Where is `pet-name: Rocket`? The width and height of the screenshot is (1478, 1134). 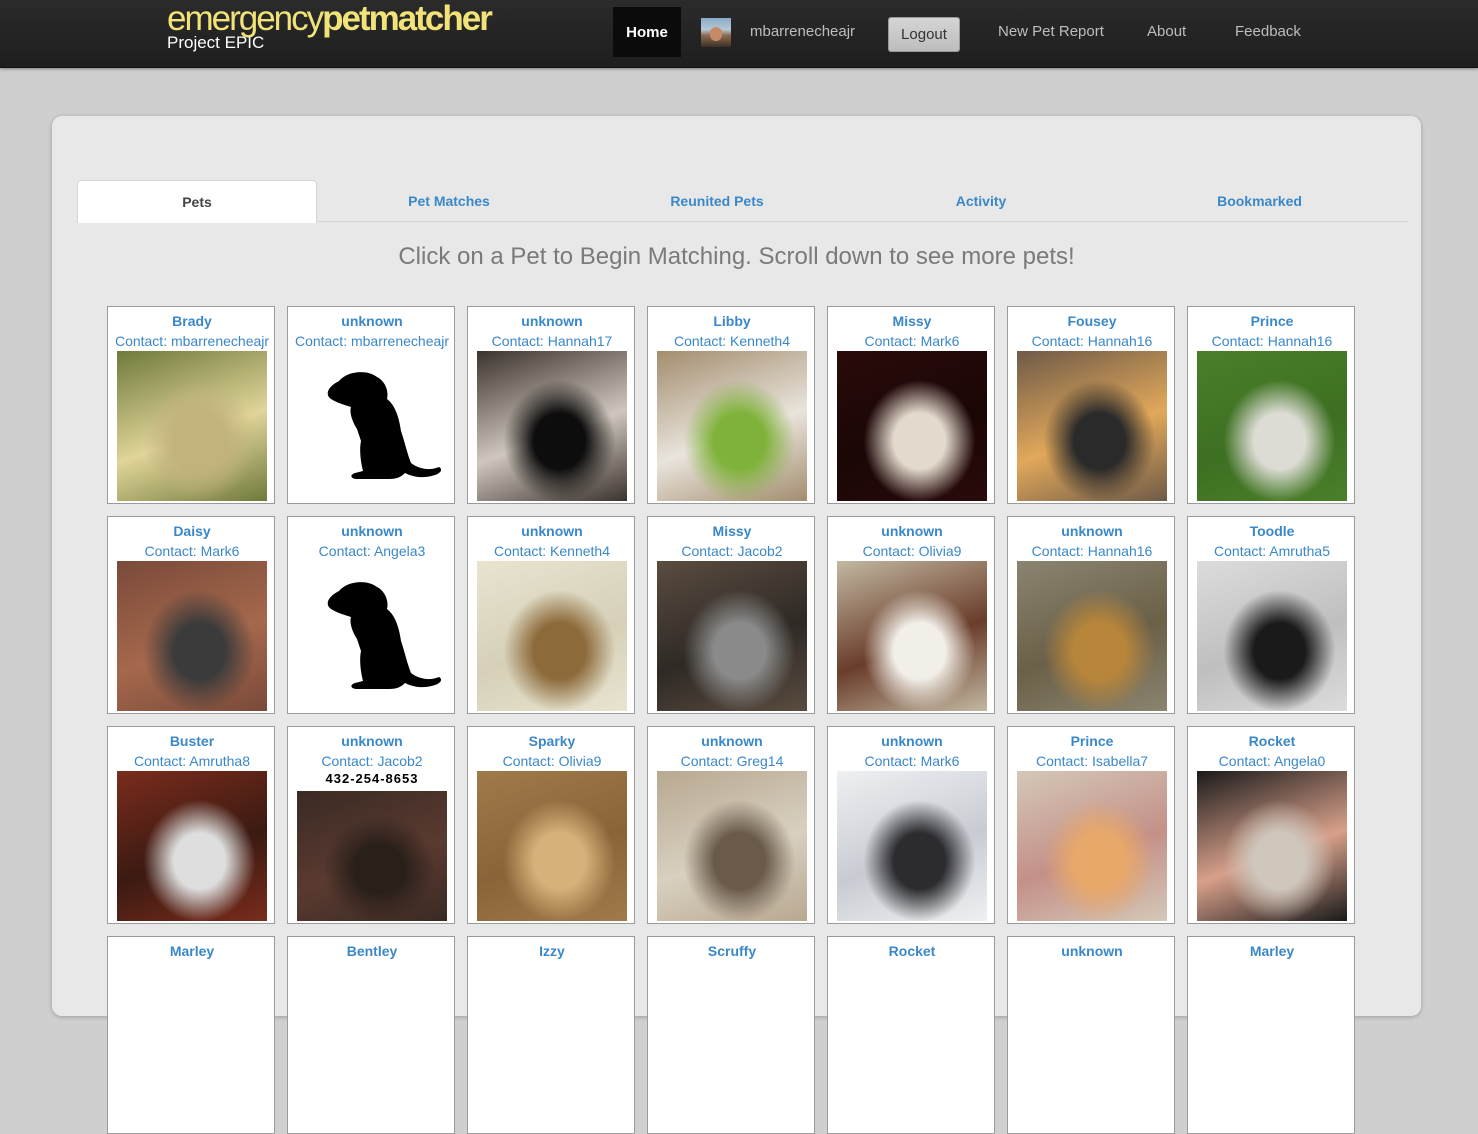
pet-name: Rocket is located at coordinates (1272, 741).